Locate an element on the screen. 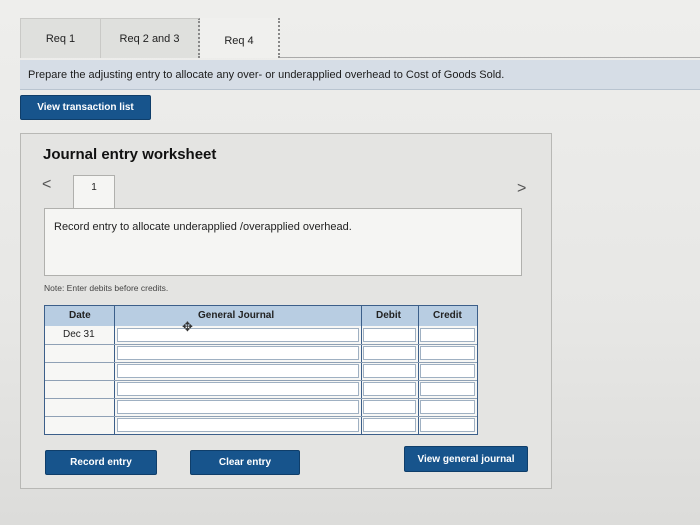 The image size is (700, 525). row-1-date: Dec 31 is located at coordinates (79, 334).